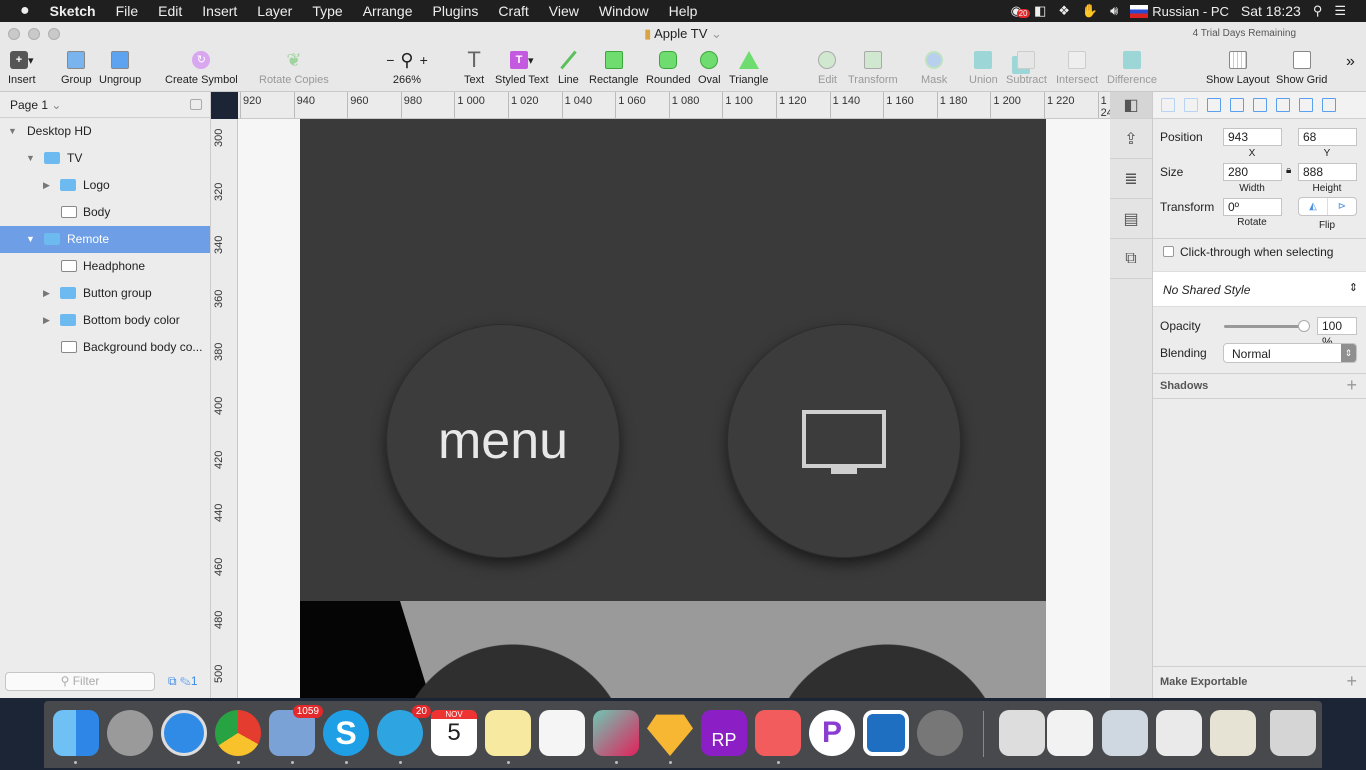  Describe the element at coordinates (474, 66) in the screenshot. I see `text-tool-button: T Text` at that location.